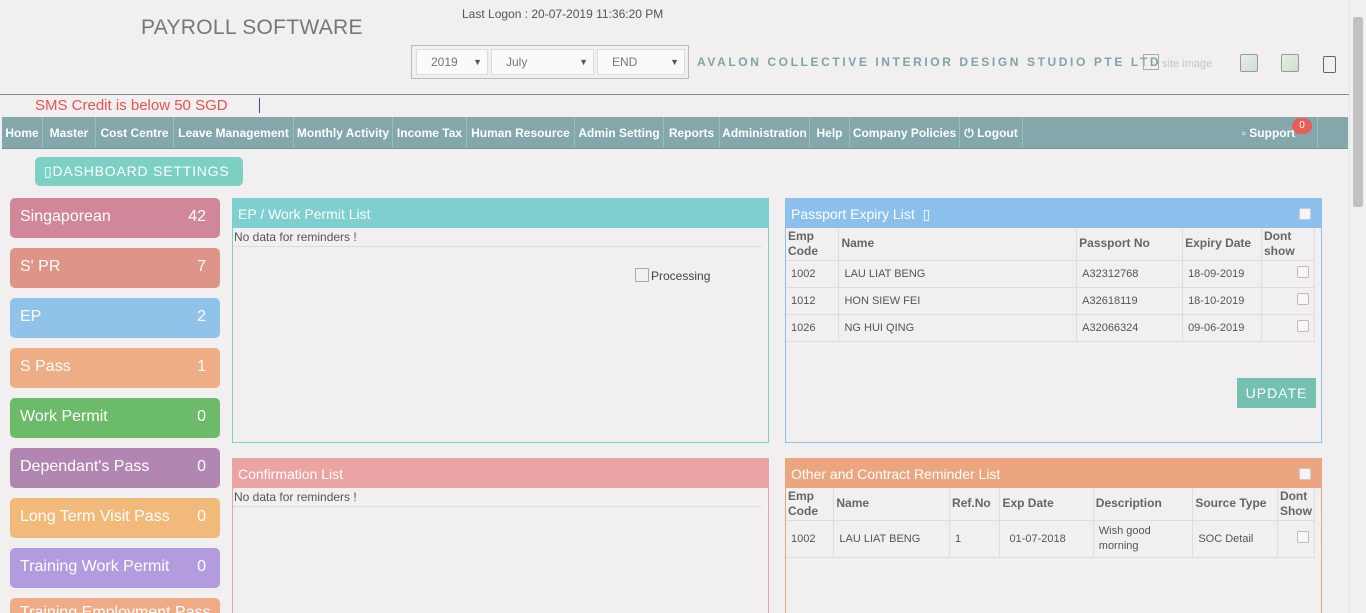 The width and height of the screenshot is (1366, 613). What do you see at coordinates (905, 132) in the screenshot?
I see `nav-company-policies: Company Policies` at bounding box center [905, 132].